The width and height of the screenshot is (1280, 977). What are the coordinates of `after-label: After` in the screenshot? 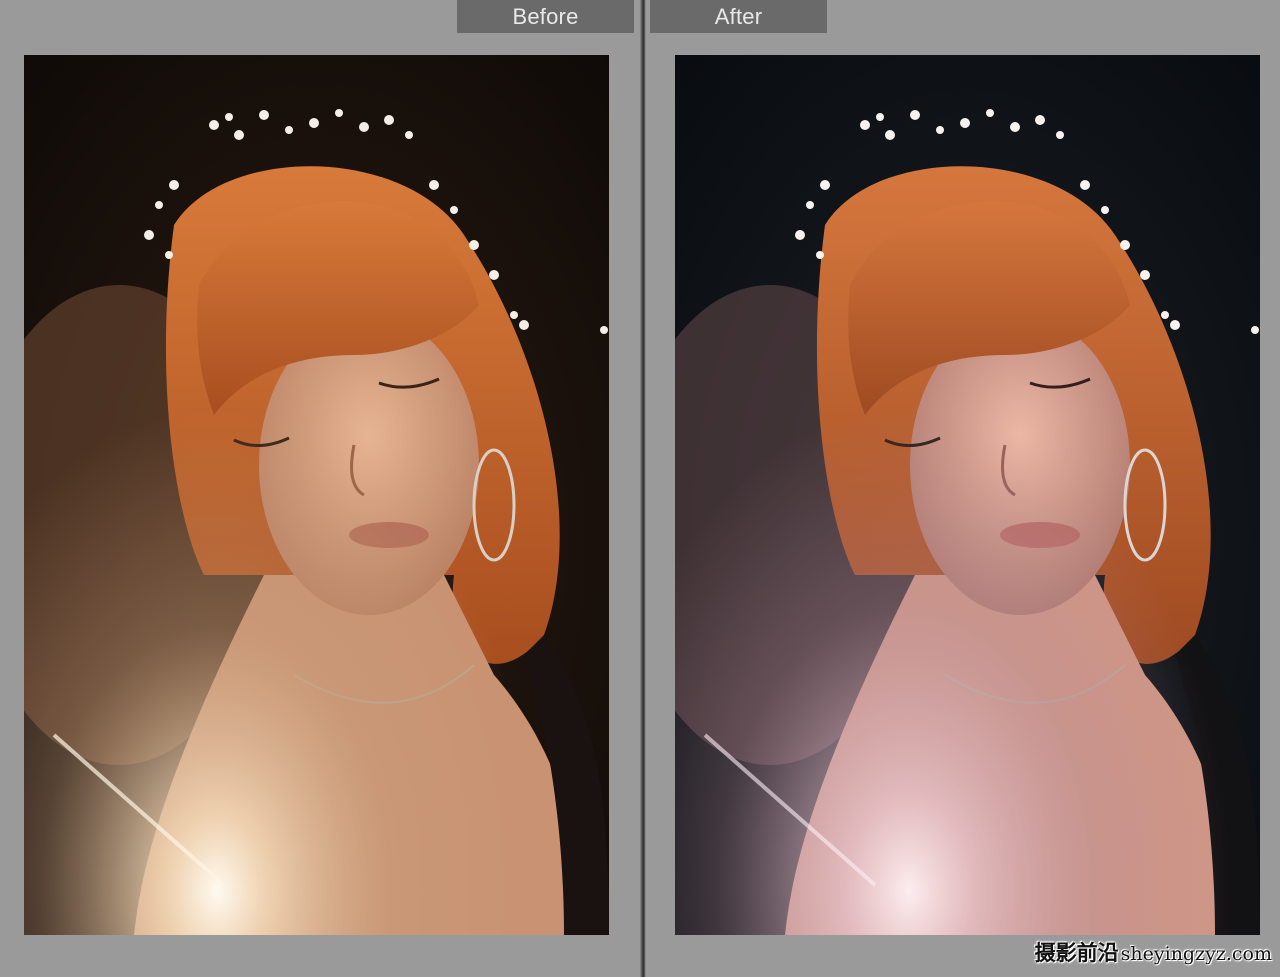 It's located at (738, 16).